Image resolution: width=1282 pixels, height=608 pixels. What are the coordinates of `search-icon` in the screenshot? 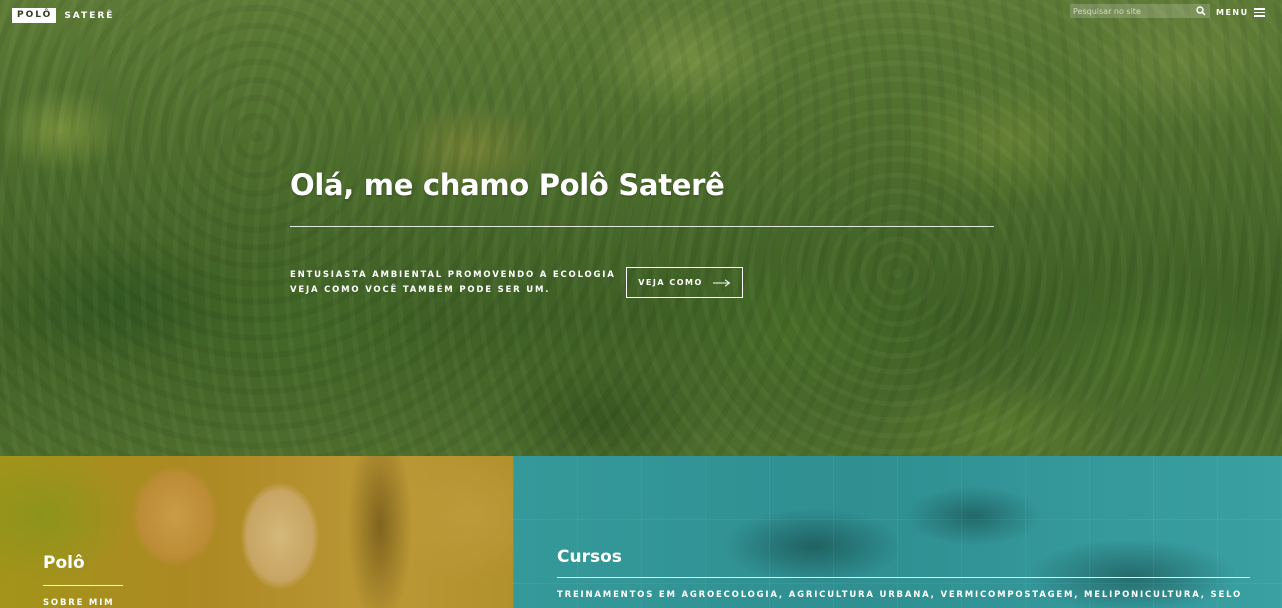 It's located at (1201, 11).